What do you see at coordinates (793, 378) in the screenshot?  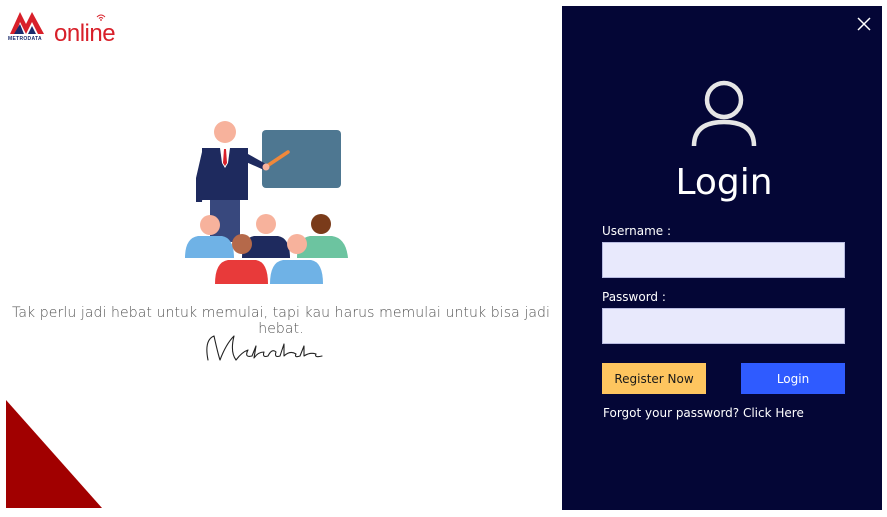 I see `login-button: Login` at bounding box center [793, 378].